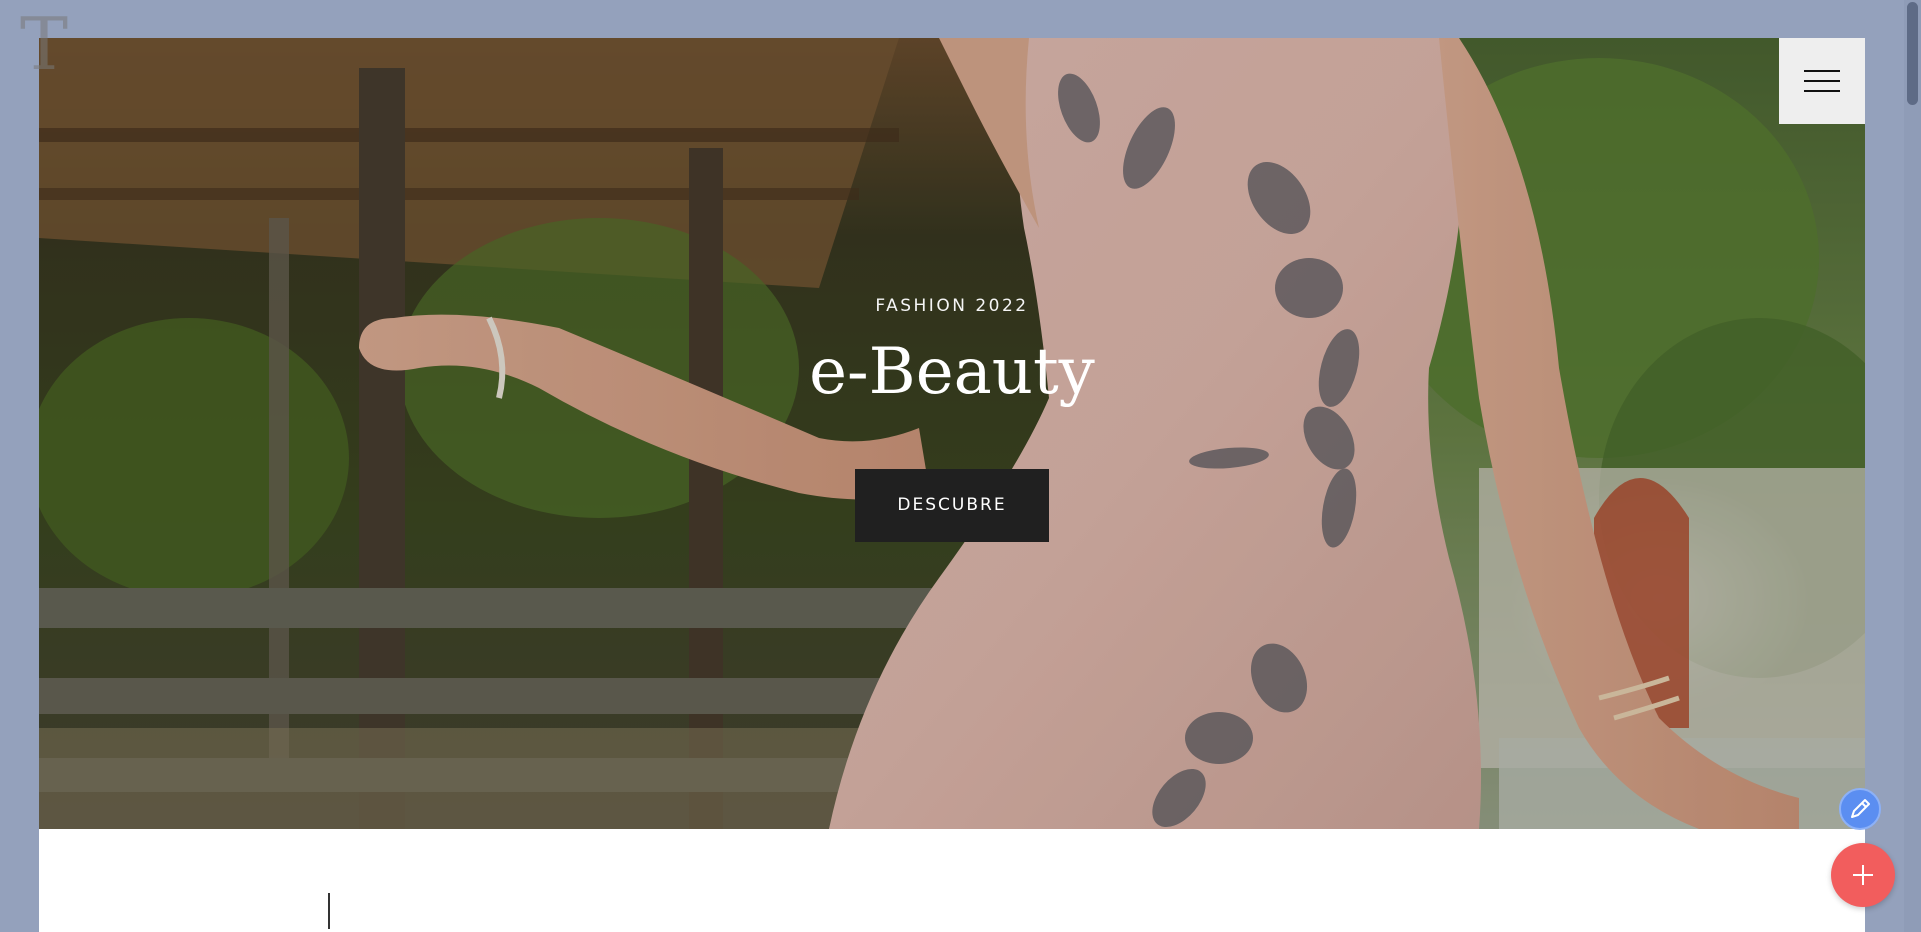 This screenshot has width=1921, height=932. Describe the element at coordinates (952, 505) in the screenshot. I see `discover-button: DESCUBRE` at that location.